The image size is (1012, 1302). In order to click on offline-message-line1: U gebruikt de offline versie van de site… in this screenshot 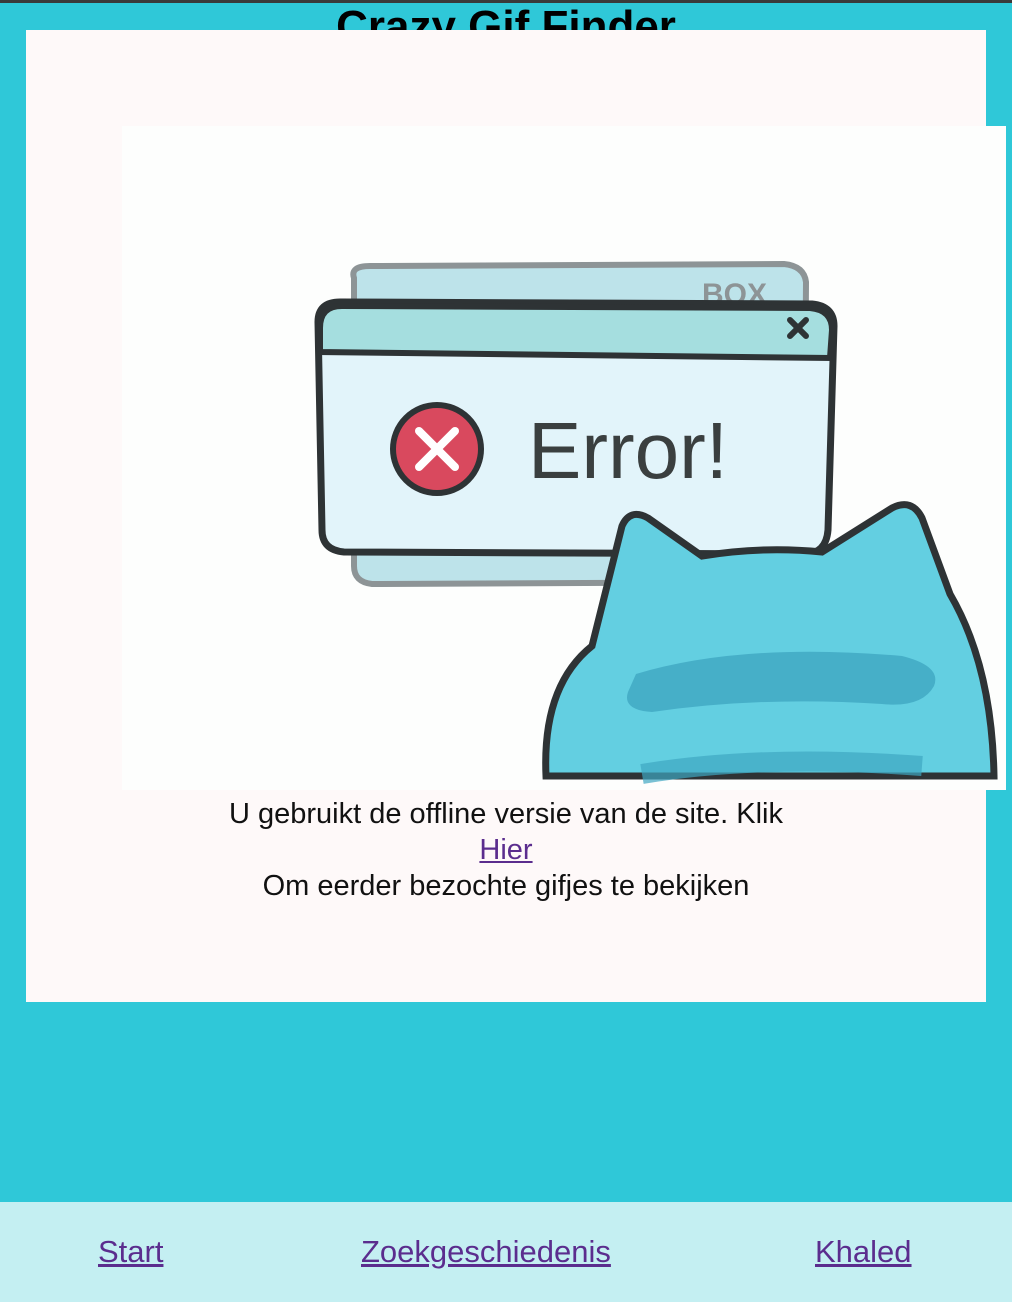, I will do `click(506, 814)`.